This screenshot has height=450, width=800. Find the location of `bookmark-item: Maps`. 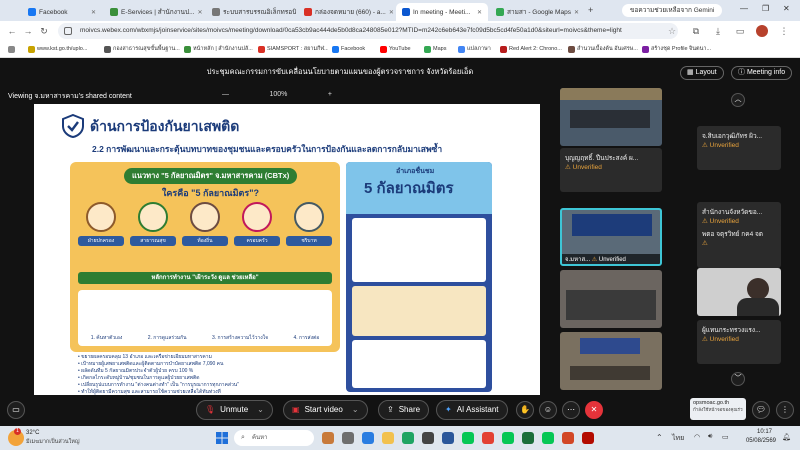

bookmark-item: Maps is located at coordinates (439, 49).